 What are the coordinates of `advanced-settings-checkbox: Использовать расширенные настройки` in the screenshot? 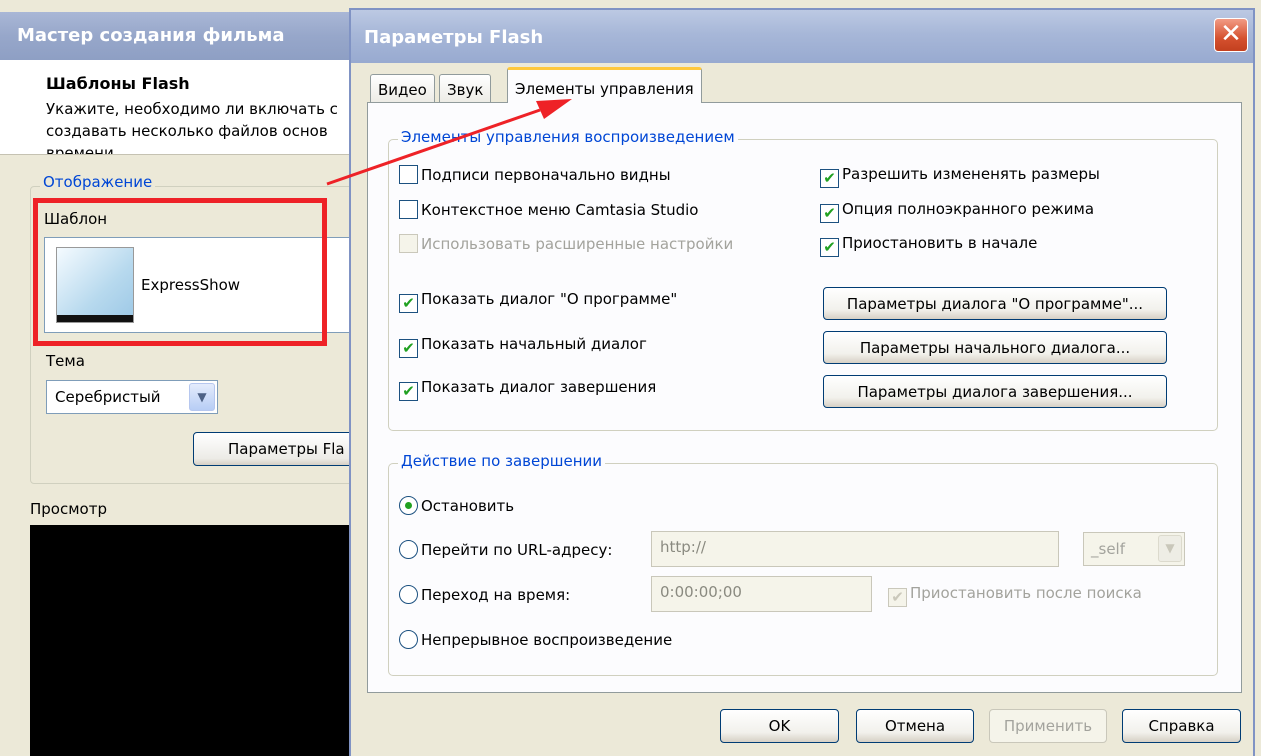 It's located at (566, 243).